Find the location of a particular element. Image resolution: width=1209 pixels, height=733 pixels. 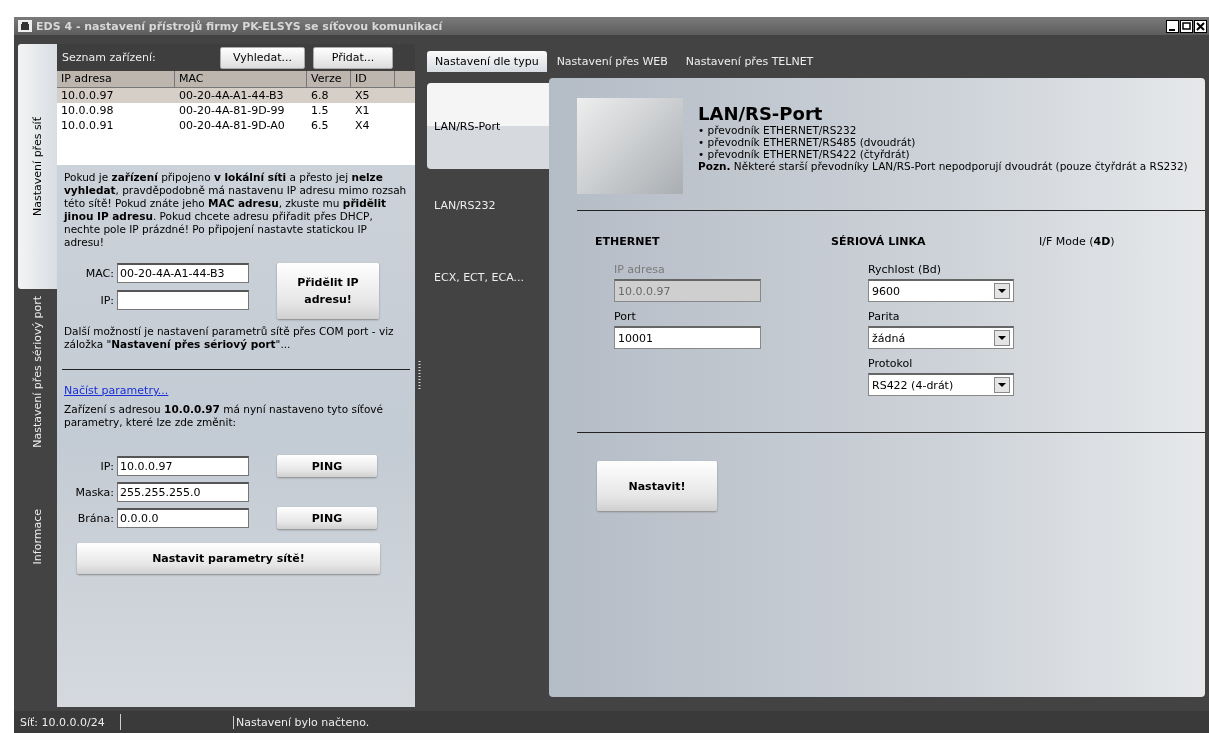

table-cell-text: 10.0.0.98 is located at coordinates (87, 110).